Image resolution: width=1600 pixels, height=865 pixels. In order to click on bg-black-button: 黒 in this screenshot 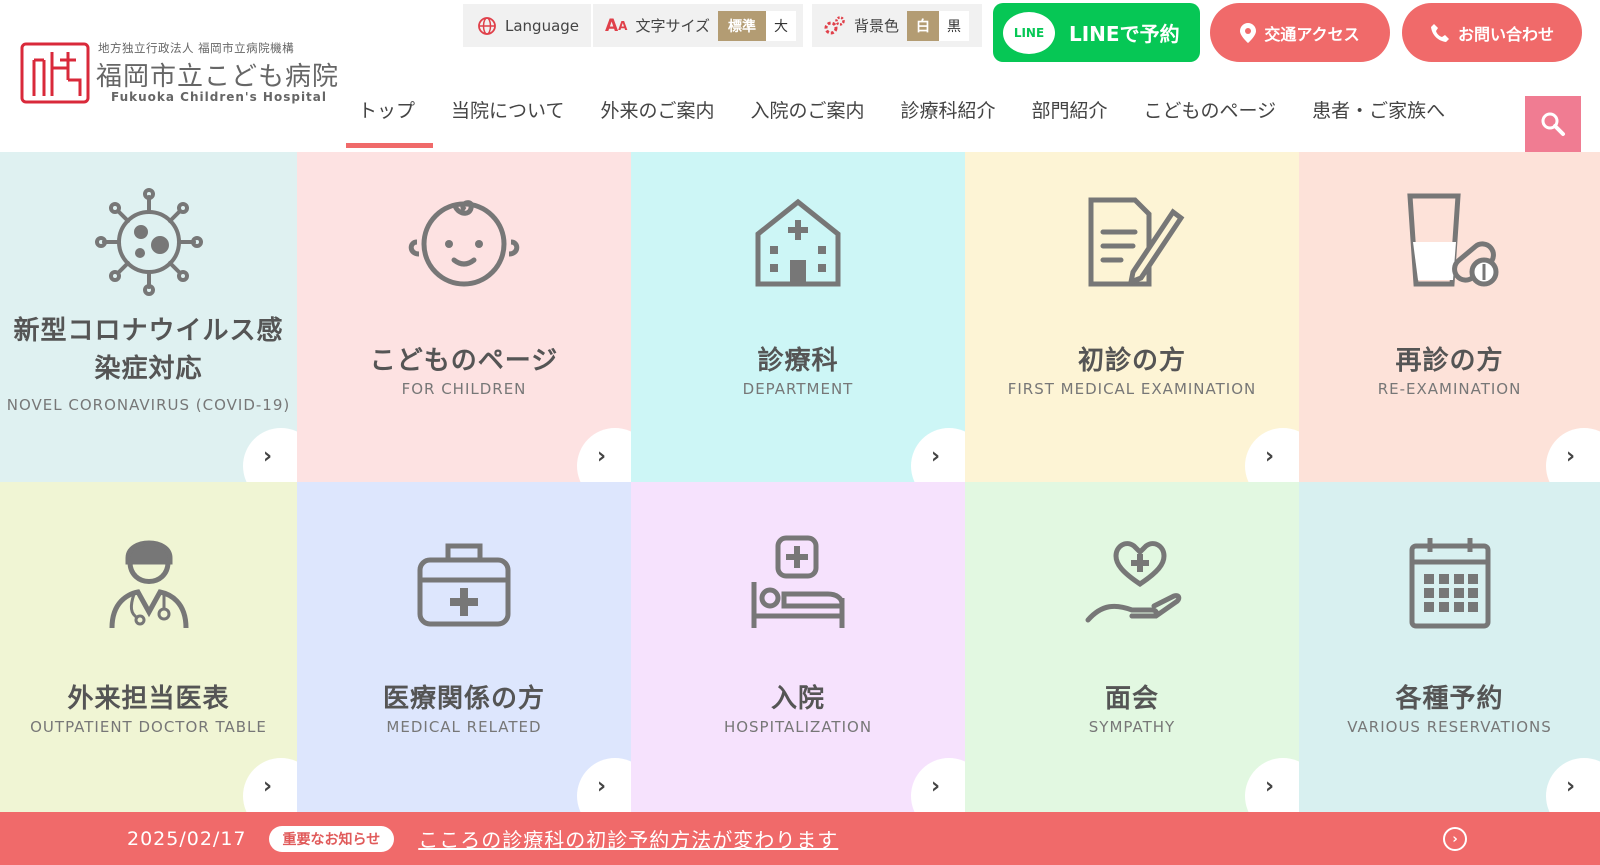, I will do `click(954, 25)`.